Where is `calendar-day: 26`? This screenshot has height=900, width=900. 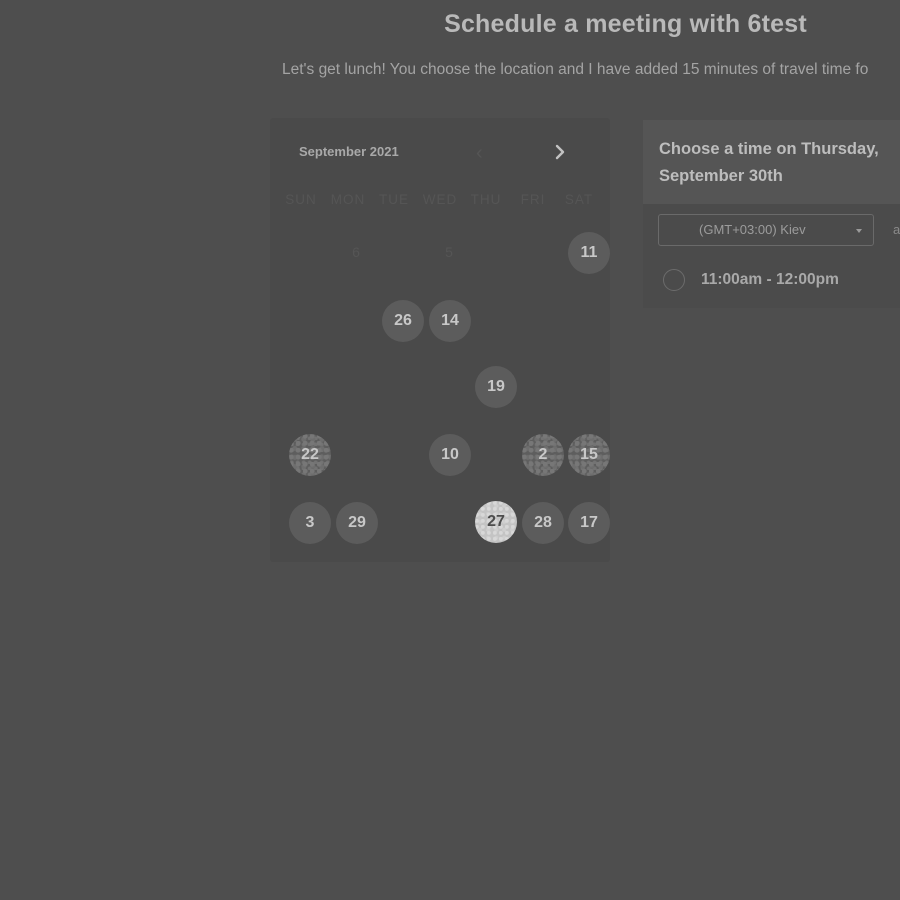 calendar-day: 26 is located at coordinates (403, 321).